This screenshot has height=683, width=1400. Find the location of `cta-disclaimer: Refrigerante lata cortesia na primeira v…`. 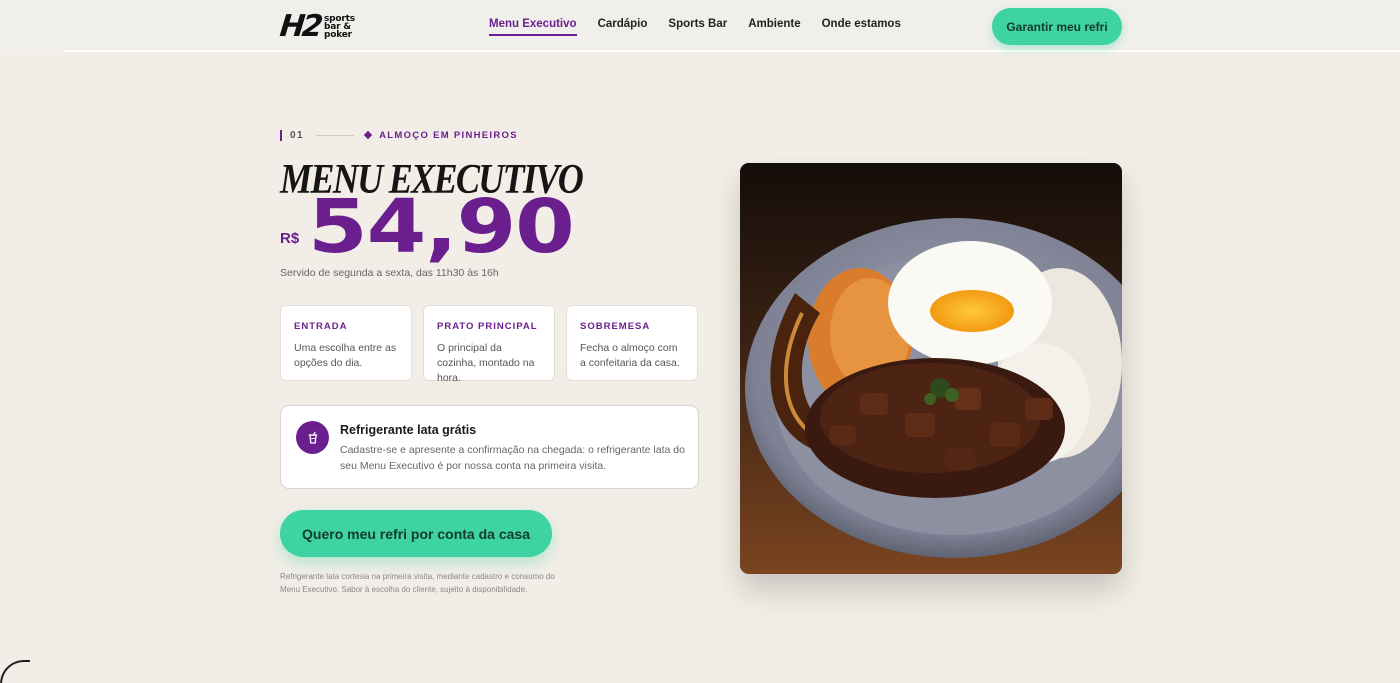

cta-disclaimer: Refrigerante lata cortesia na primeira v… is located at coordinates (417, 583).